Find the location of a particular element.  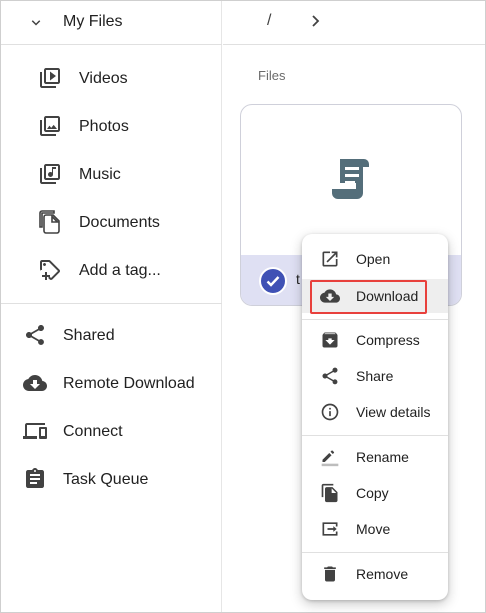

trash-icon is located at coordinates (330, 574).